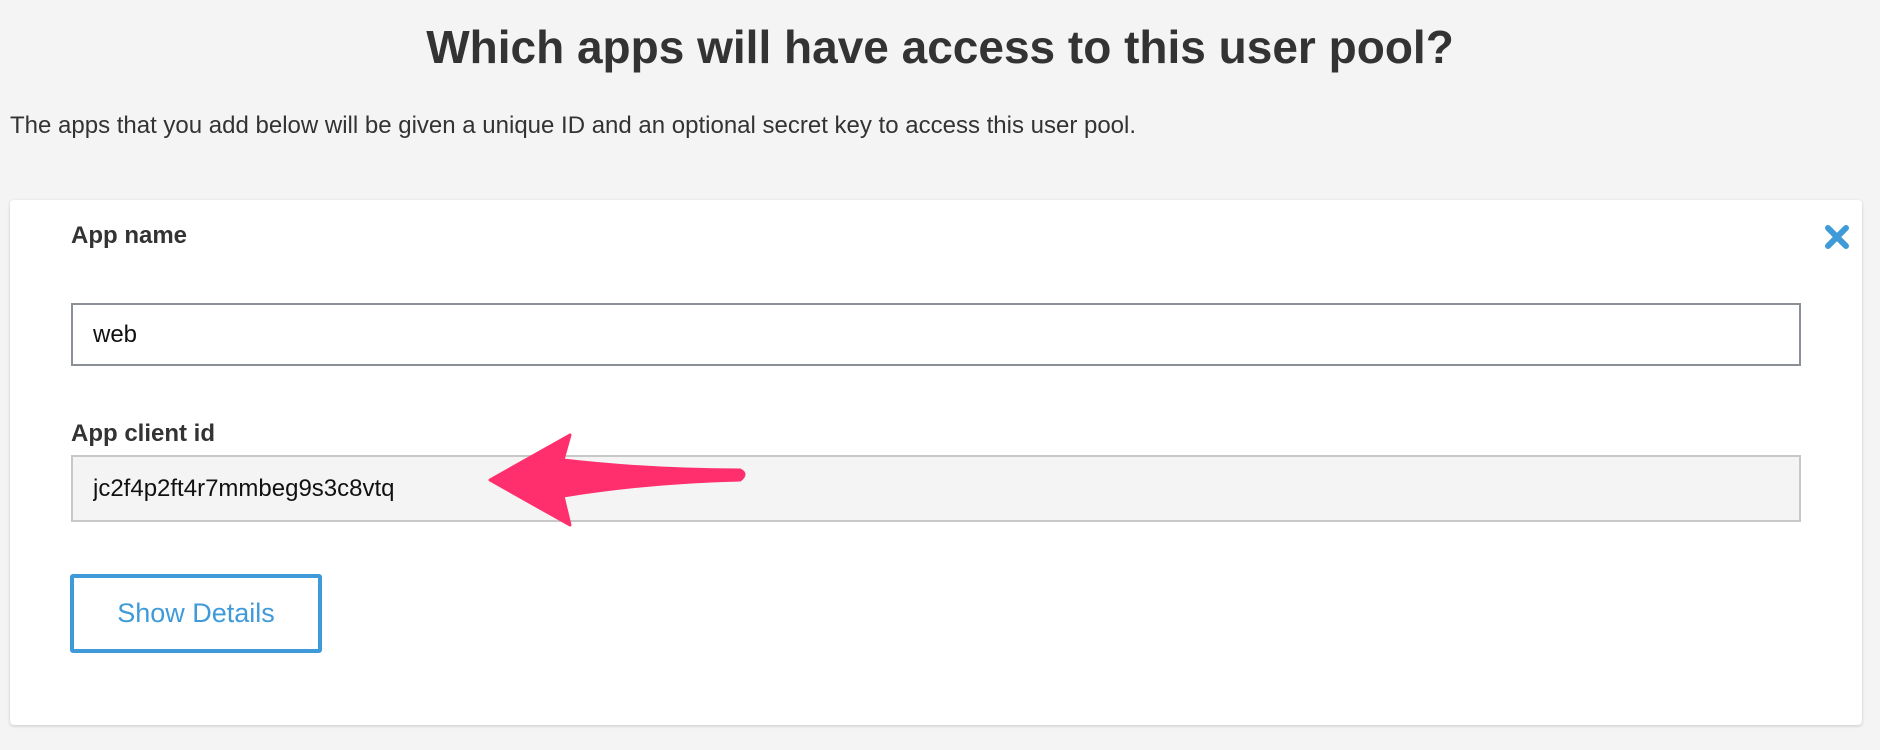 The height and width of the screenshot is (750, 1880). Describe the element at coordinates (143, 433) in the screenshot. I see `app-client-id-label: App client id` at that location.